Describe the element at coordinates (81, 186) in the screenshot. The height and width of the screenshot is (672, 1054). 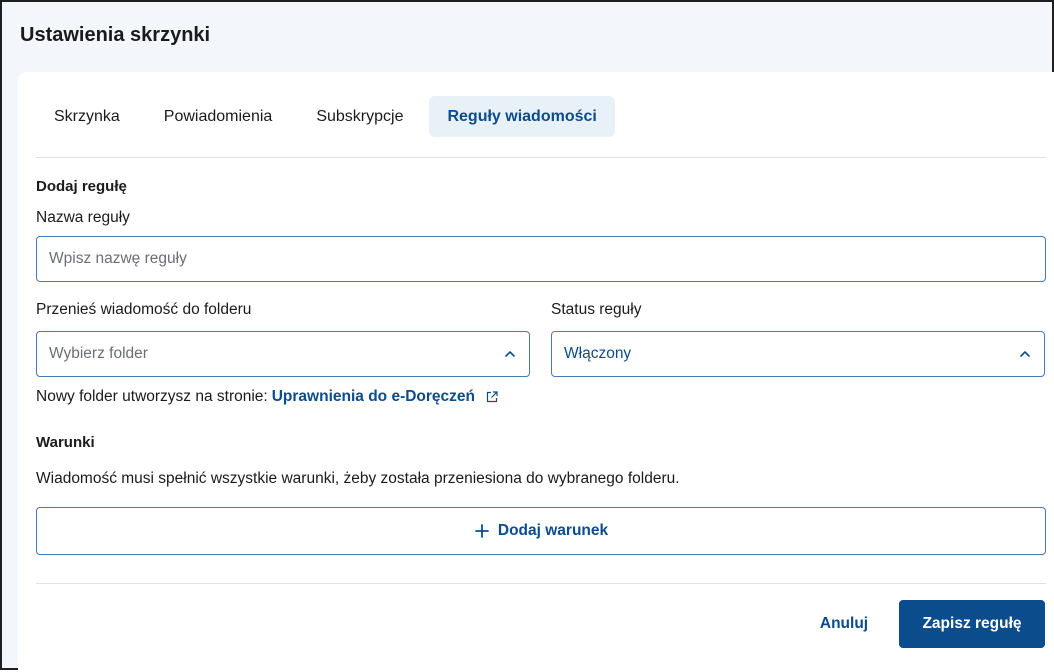
I see `add-rule-heading: Dodaj regułę` at that location.